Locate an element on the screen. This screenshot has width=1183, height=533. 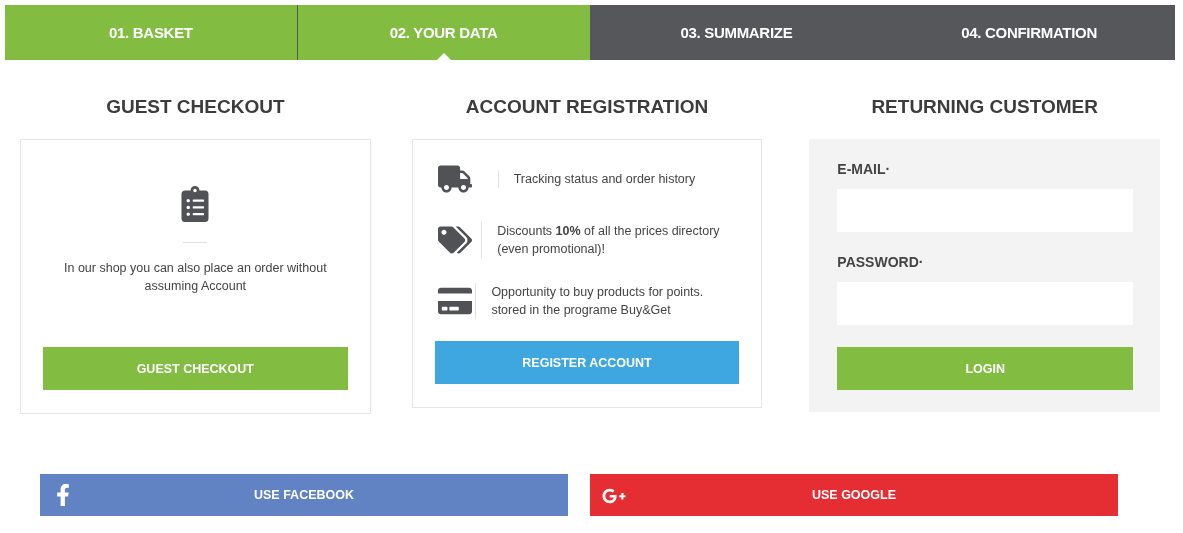
register-account-button: REGISTER ACCOUNT is located at coordinates (587, 362).